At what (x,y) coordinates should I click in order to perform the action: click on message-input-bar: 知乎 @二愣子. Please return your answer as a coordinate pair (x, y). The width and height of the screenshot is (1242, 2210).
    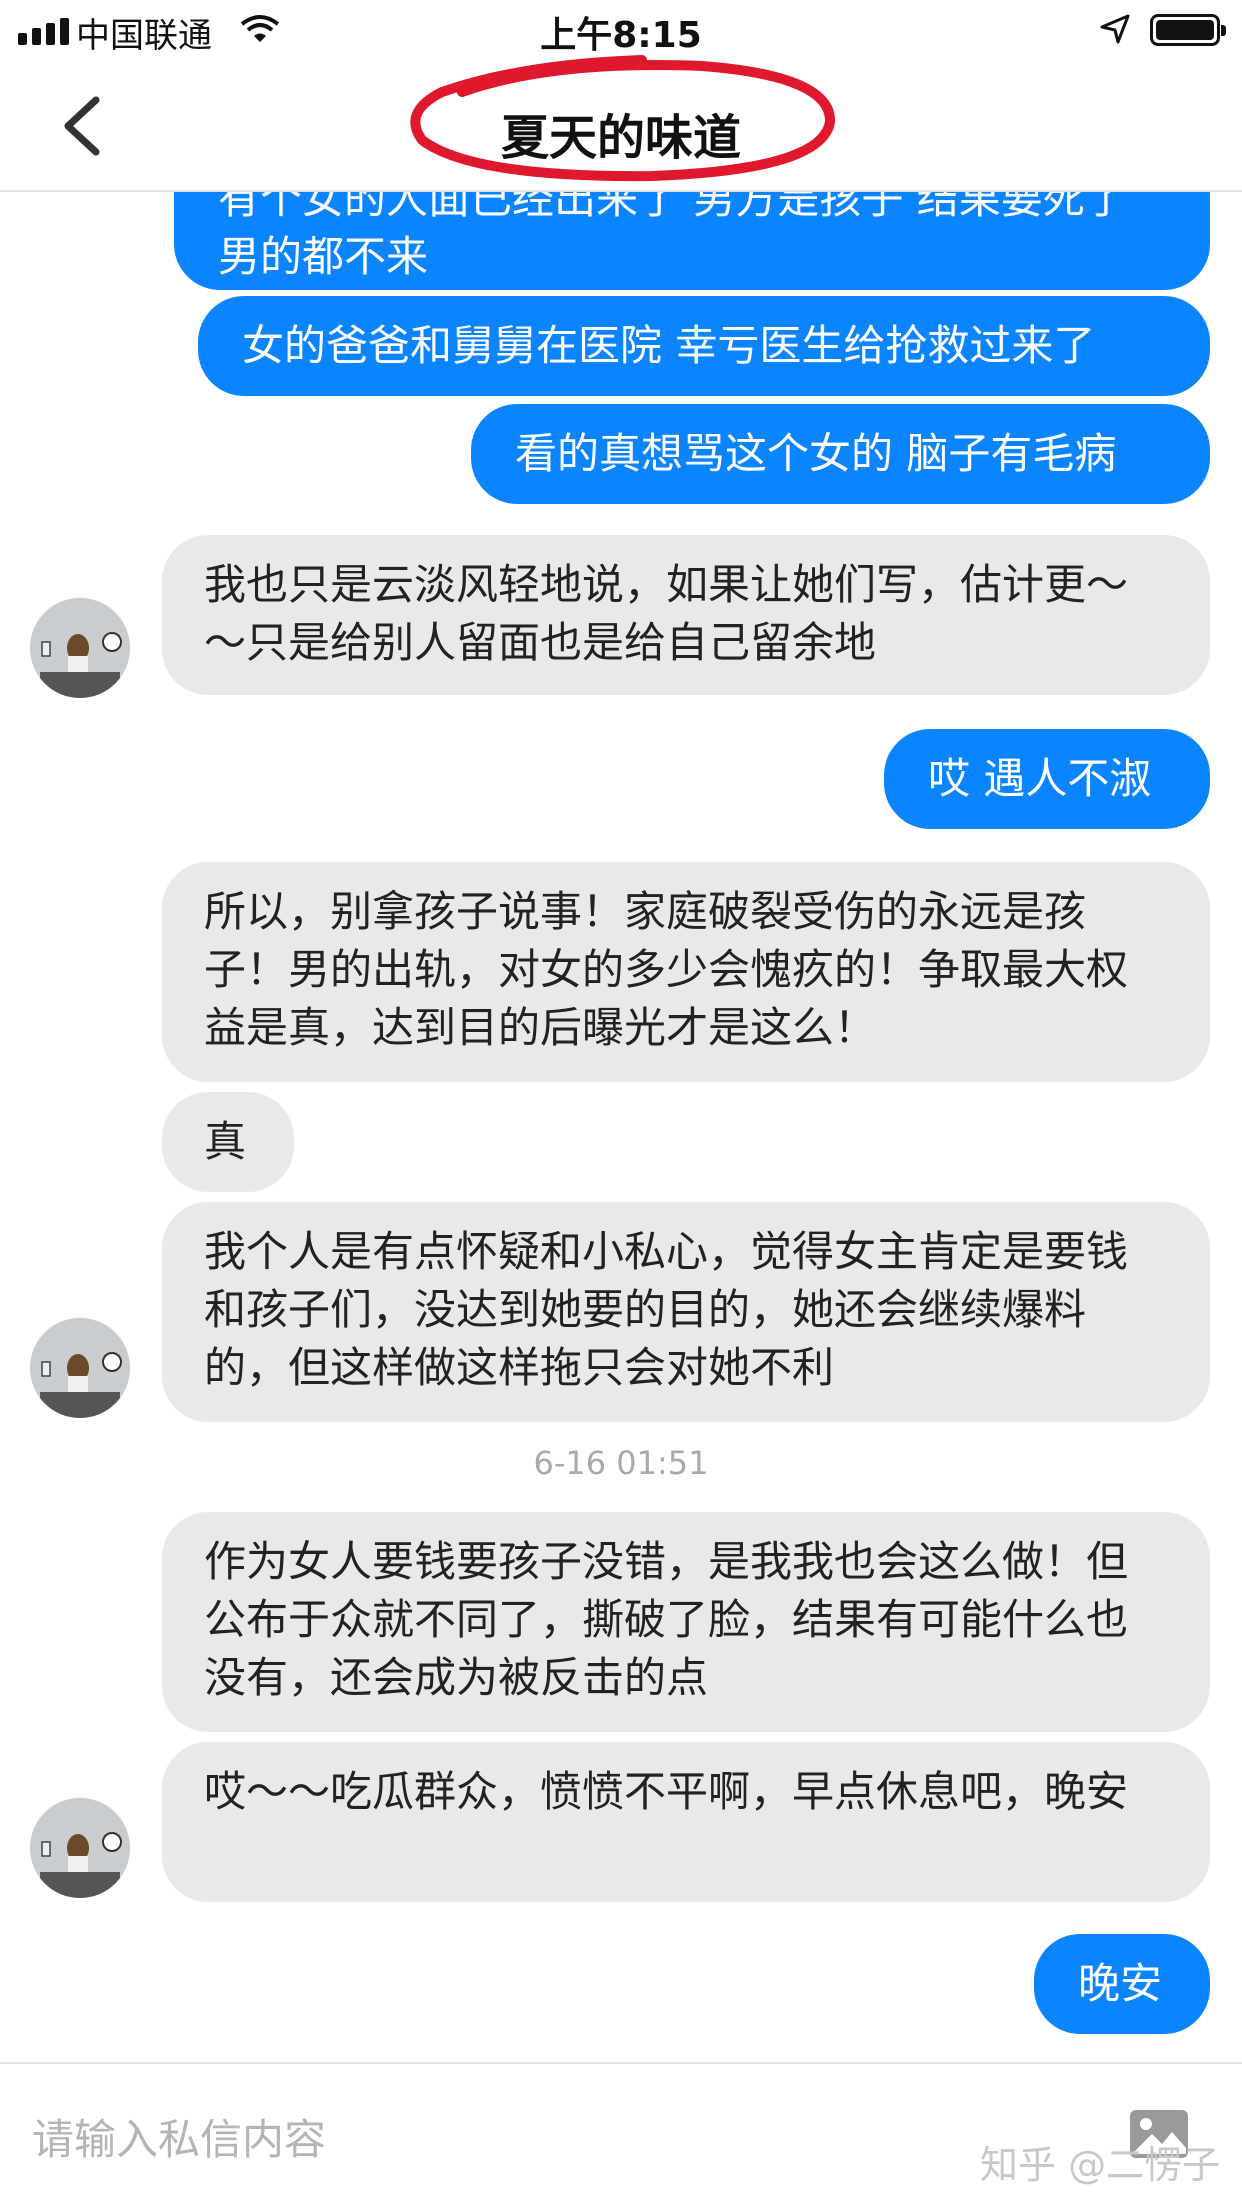
    Looking at the image, I should click on (621, 2136).